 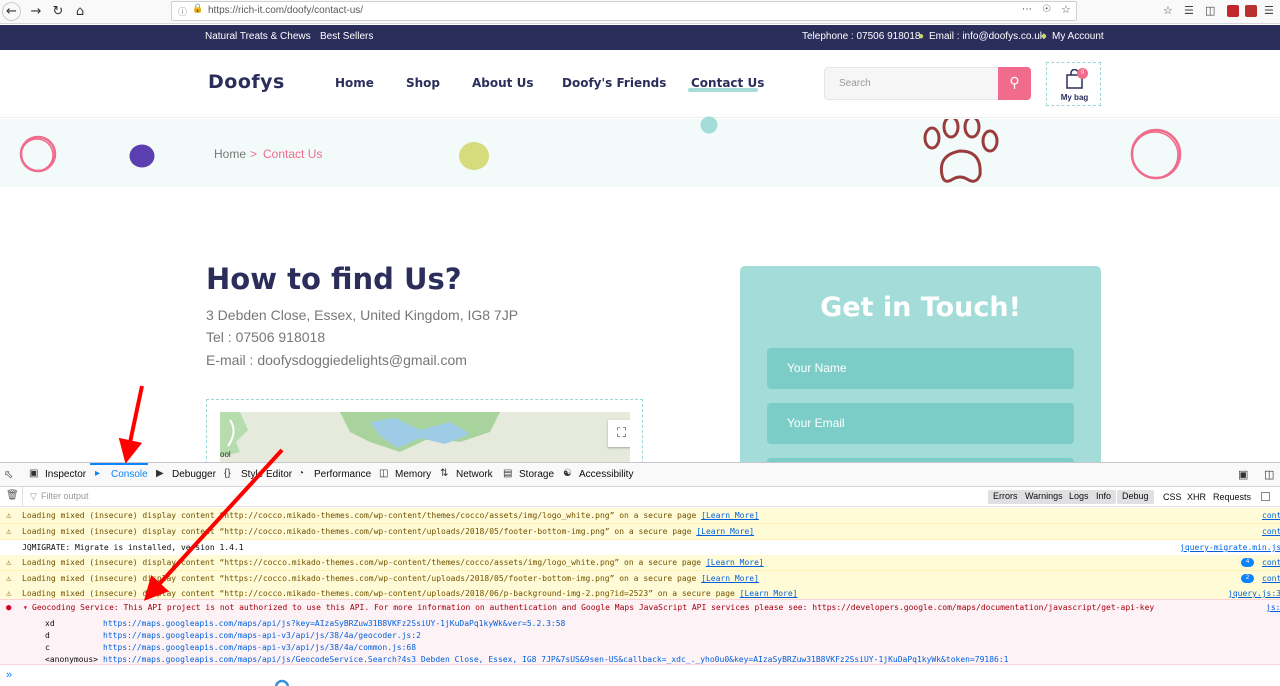 What do you see at coordinates (423, 83) in the screenshot?
I see `nav-shop: Shop` at bounding box center [423, 83].